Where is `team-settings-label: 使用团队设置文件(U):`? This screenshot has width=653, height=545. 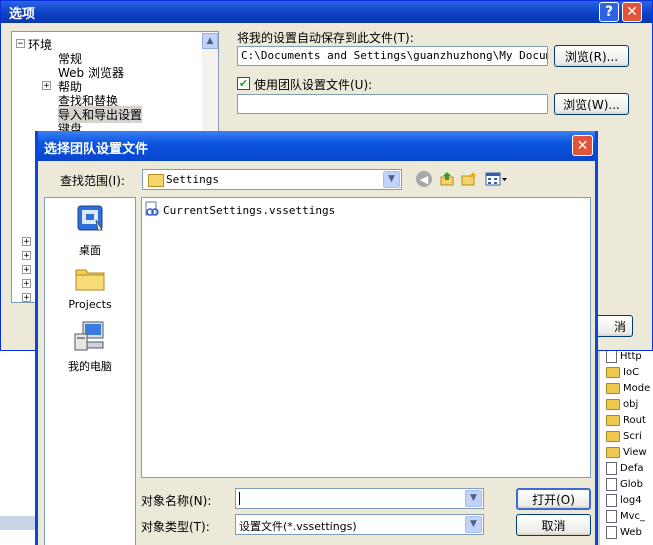
team-settings-label: 使用团队设置文件(U): is located at coordinates (313, 85).